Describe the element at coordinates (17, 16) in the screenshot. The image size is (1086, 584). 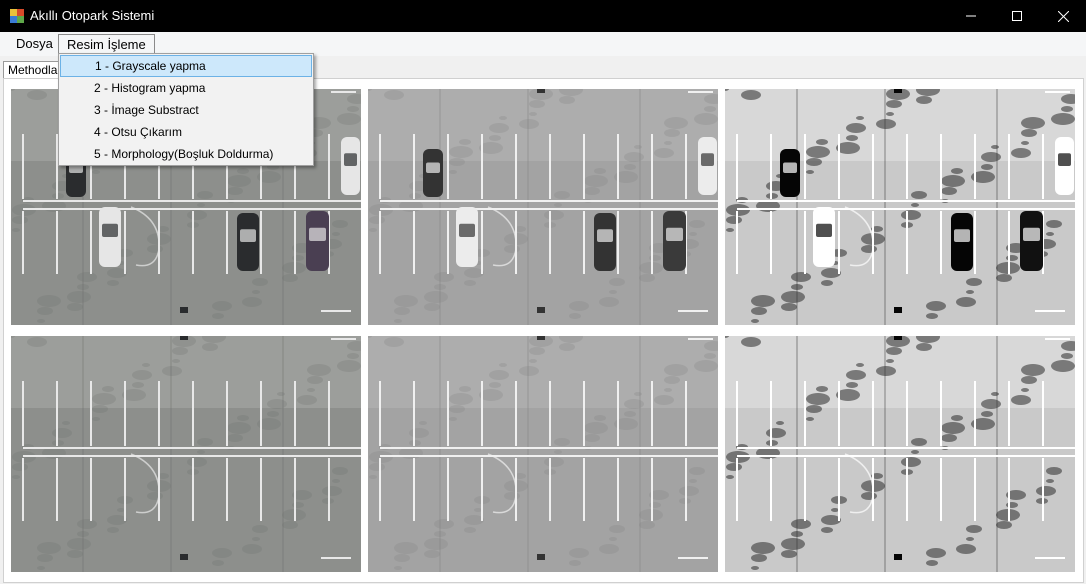
I see `app-icon` at that location.